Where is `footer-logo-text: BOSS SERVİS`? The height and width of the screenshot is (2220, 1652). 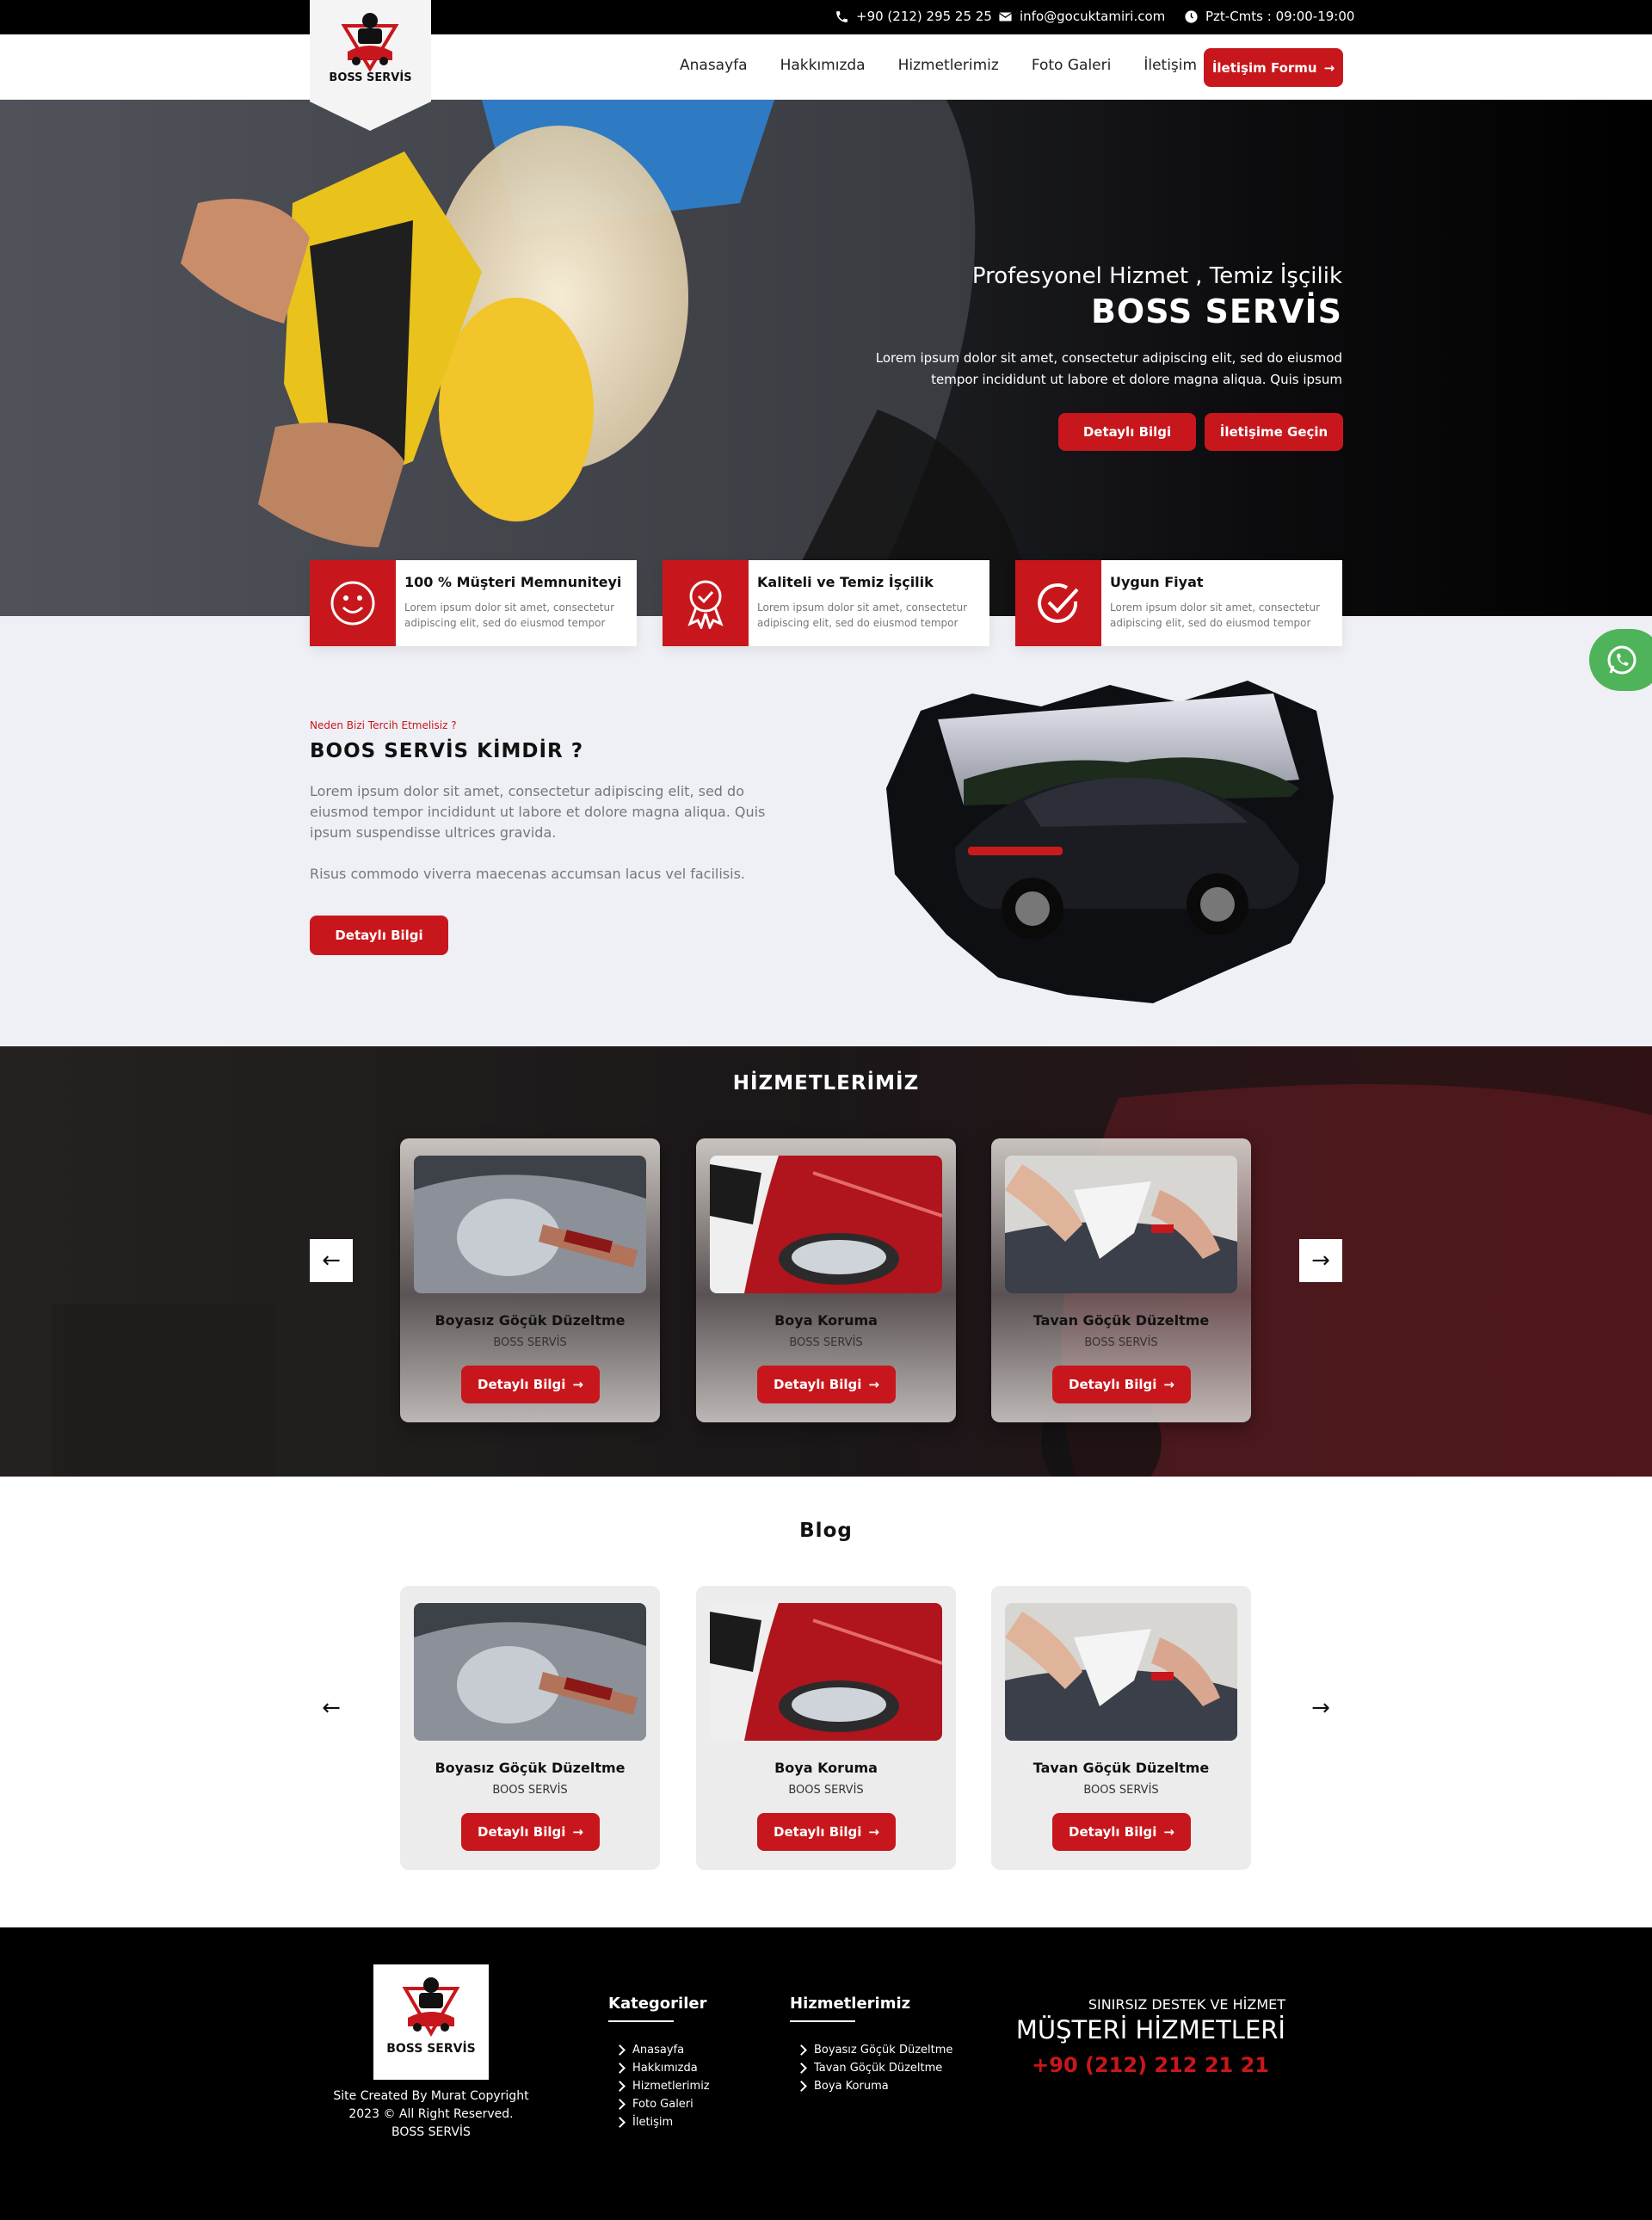 footer-logo-text: BOSS SERVİS is located at coordinates (431, 2049).